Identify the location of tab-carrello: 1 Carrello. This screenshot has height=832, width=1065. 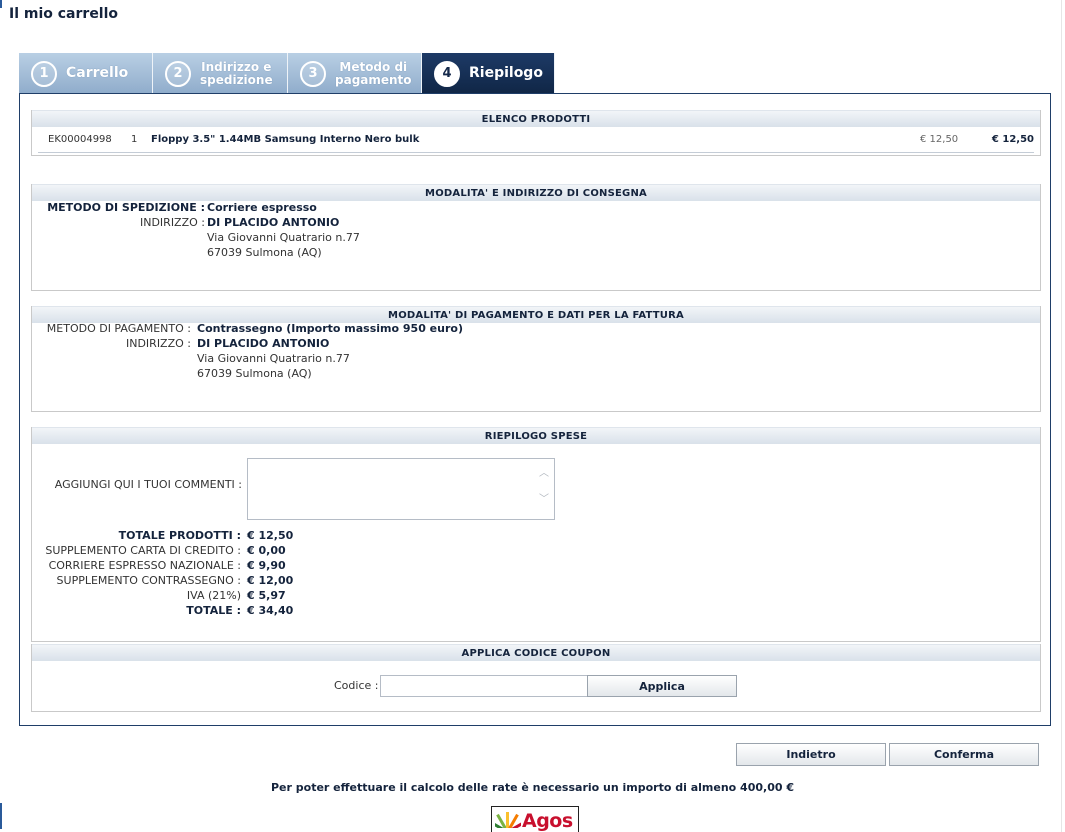
(86, 73).